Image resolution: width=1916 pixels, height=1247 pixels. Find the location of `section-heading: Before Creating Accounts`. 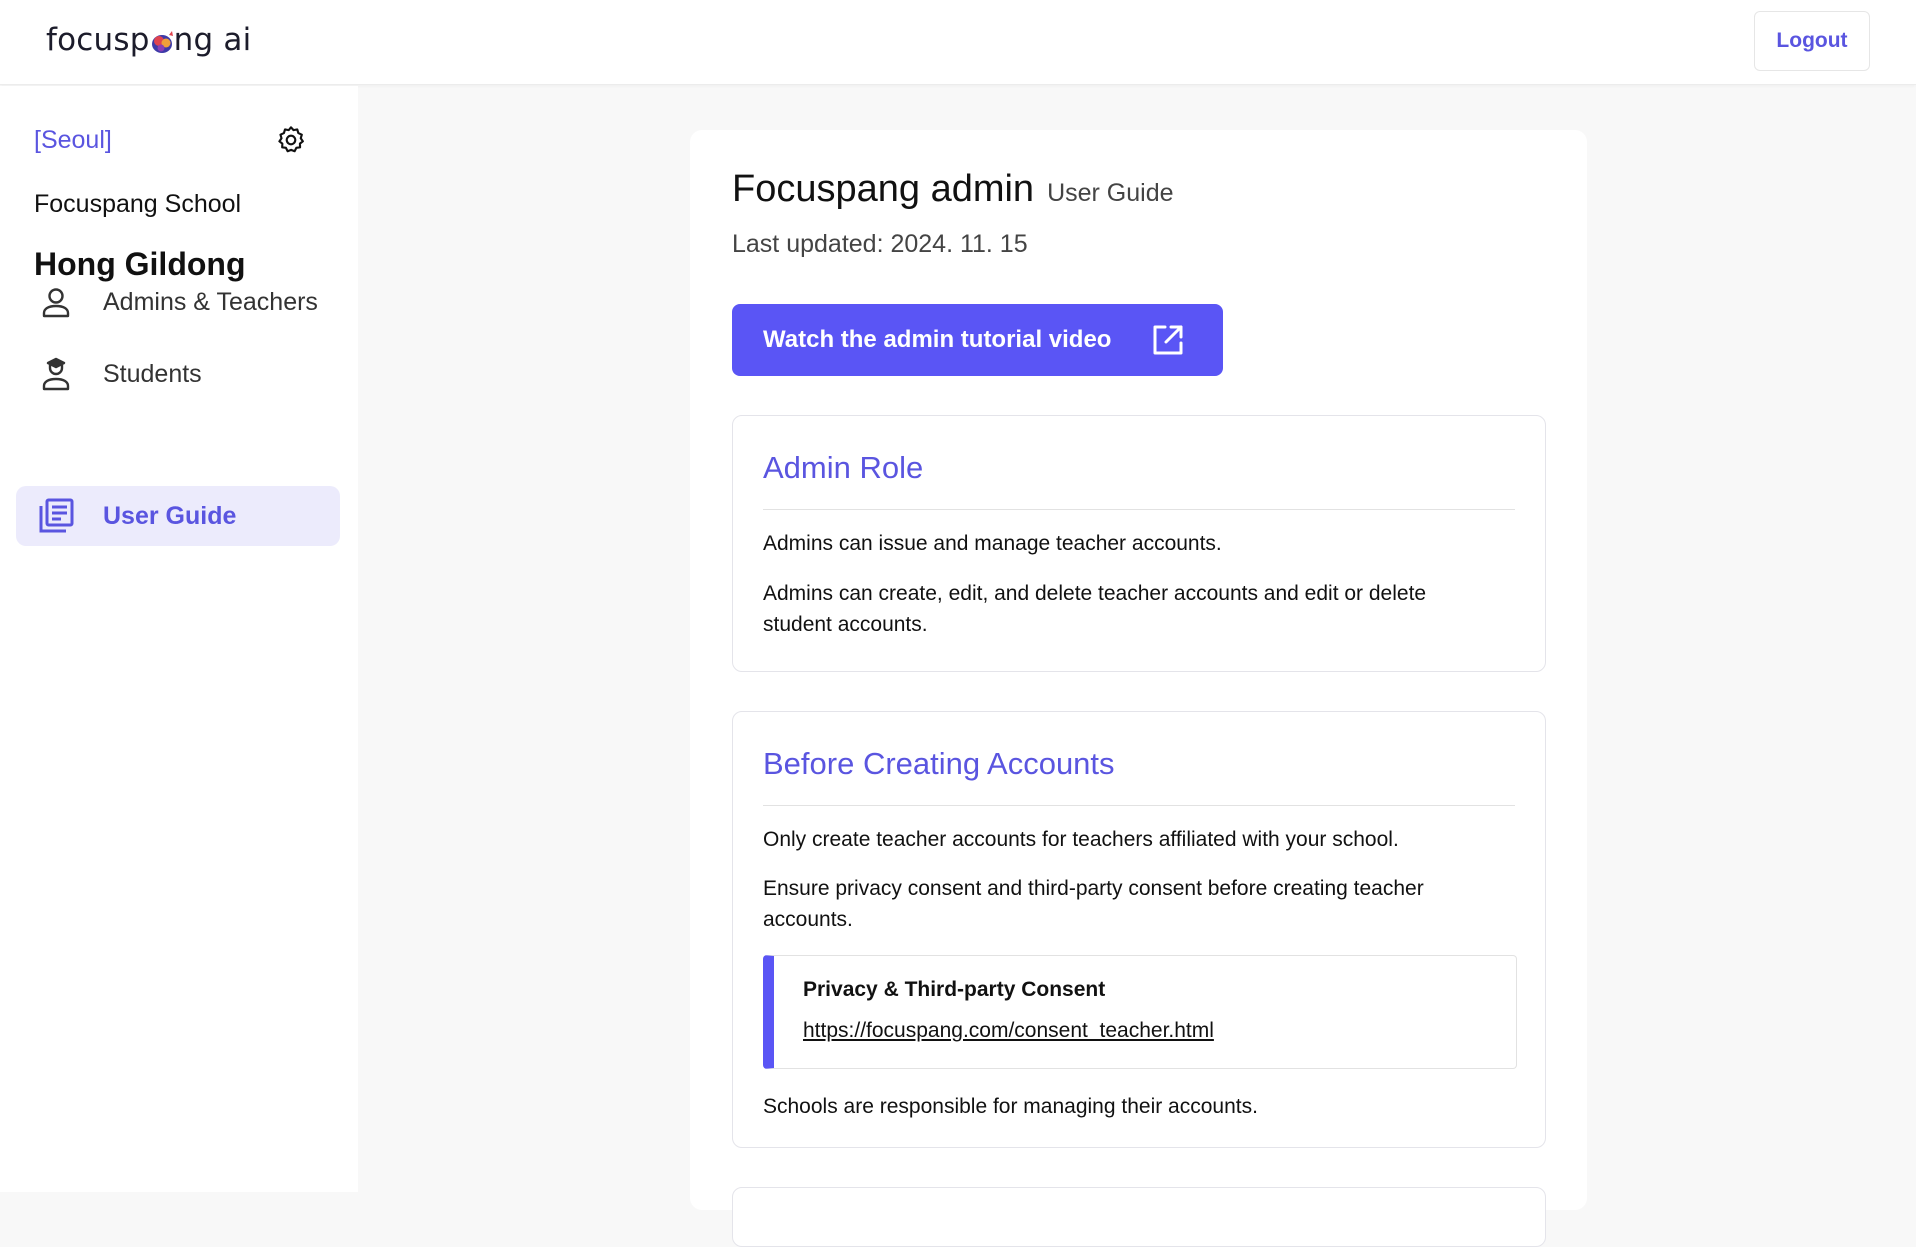

section-heading: Before Creating Accounts is located at coordinates (939, 763).